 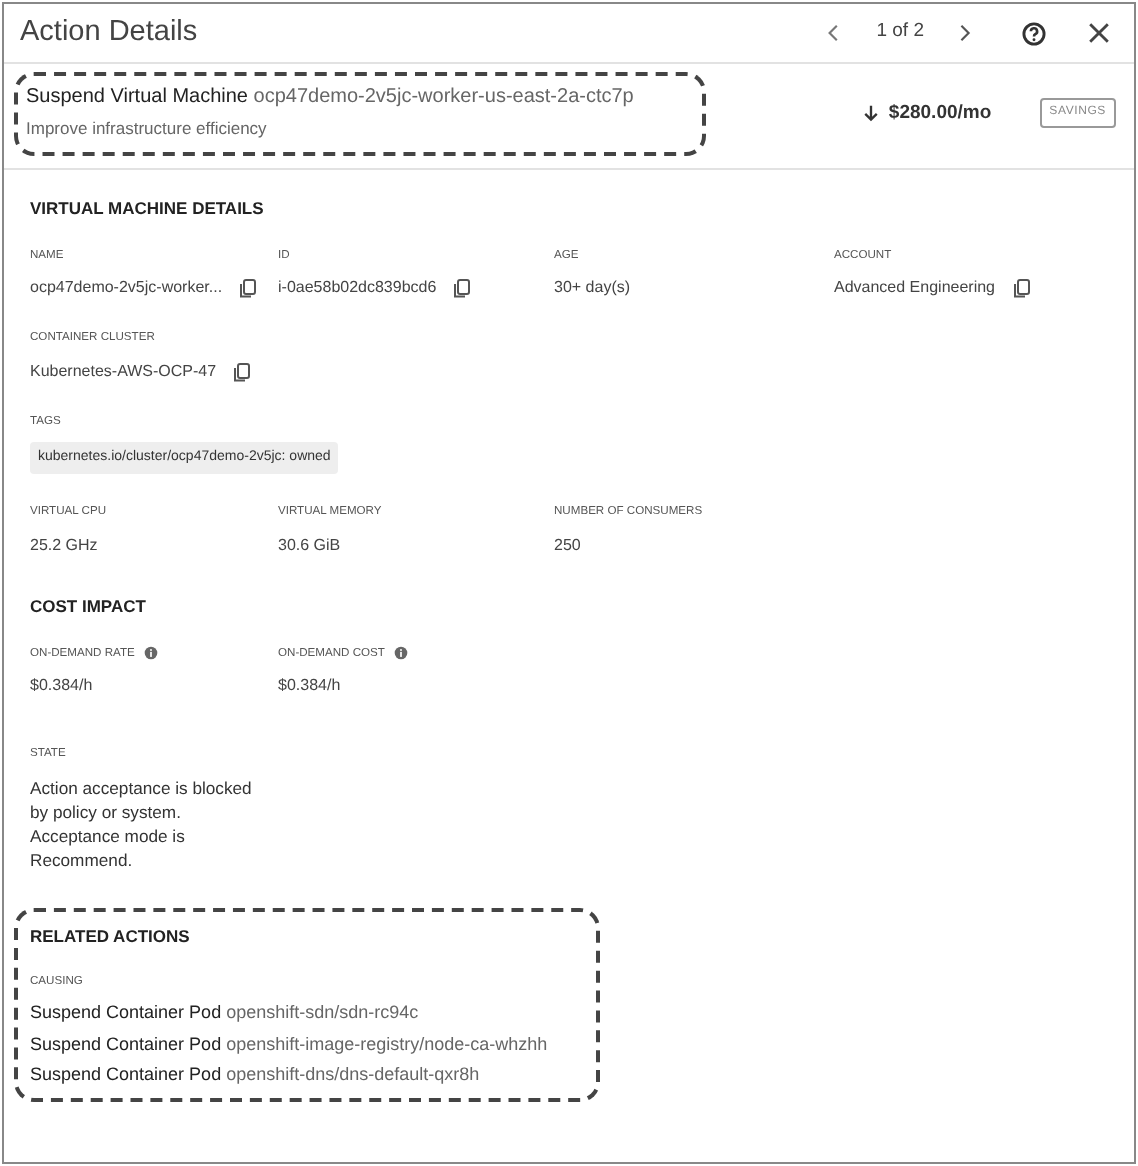 What do you see at coordinates (915, 288) in the screenshot?
I see `field-value: Advanced Engineering` at bounding box center [915, 288].